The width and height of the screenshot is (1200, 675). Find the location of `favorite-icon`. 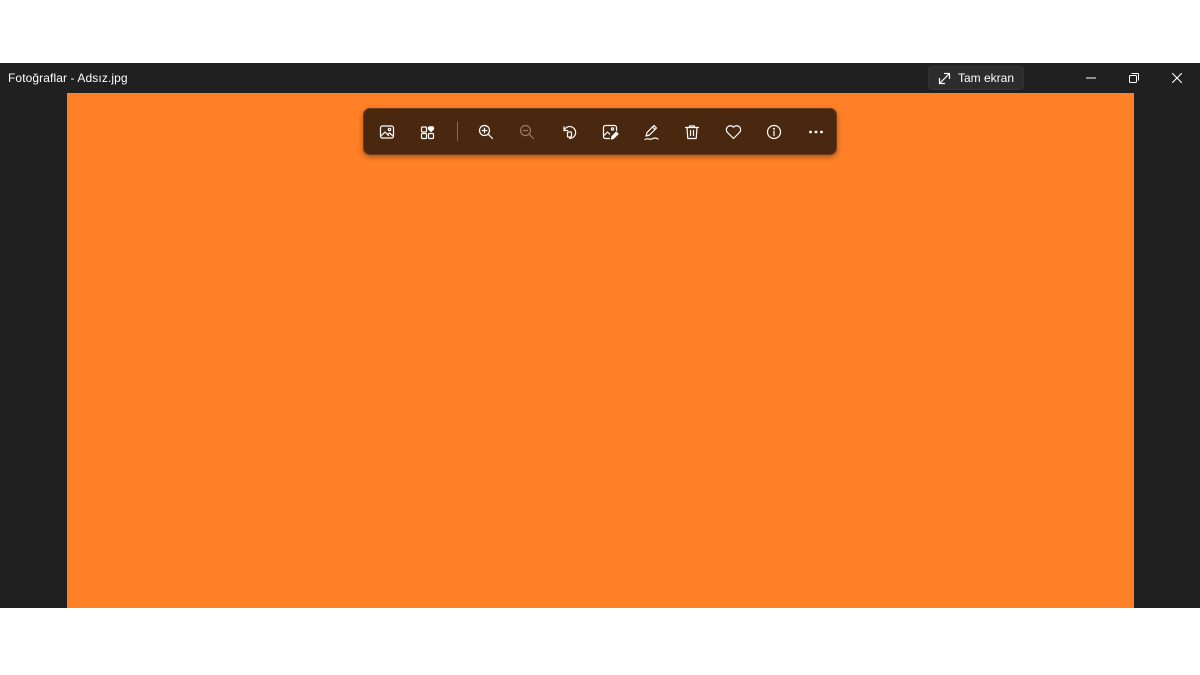

favorite-icon is located at coordinates (733, 132).